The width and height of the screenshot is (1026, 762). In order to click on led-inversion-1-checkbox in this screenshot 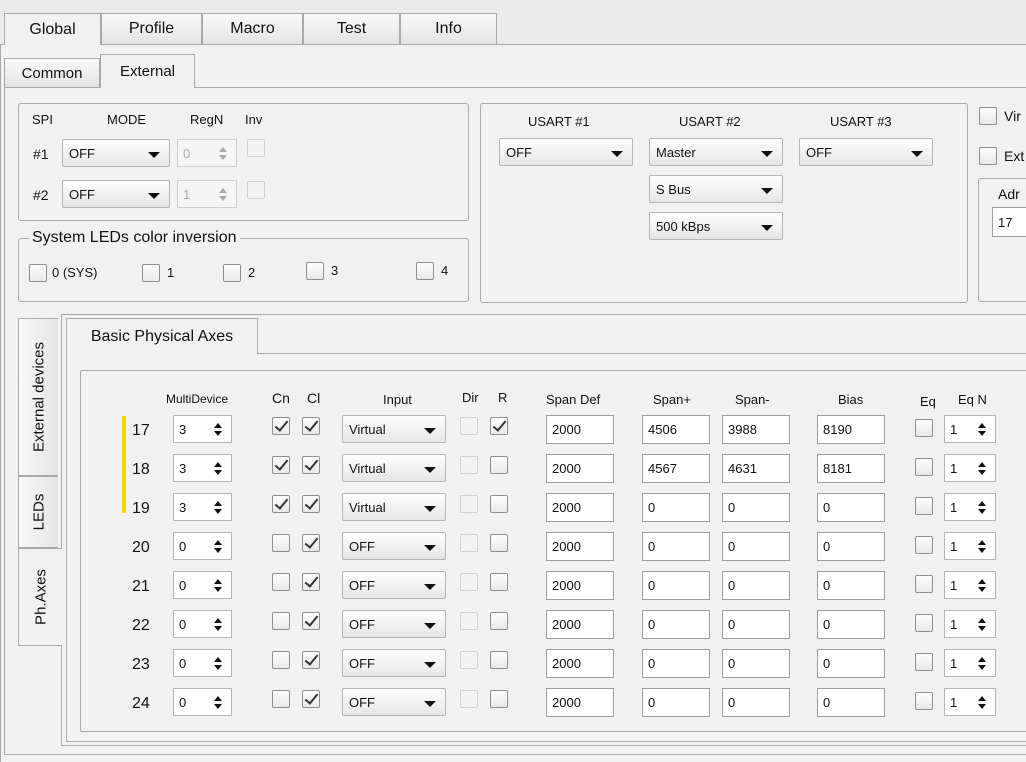, I will do `click(151, 273)`.